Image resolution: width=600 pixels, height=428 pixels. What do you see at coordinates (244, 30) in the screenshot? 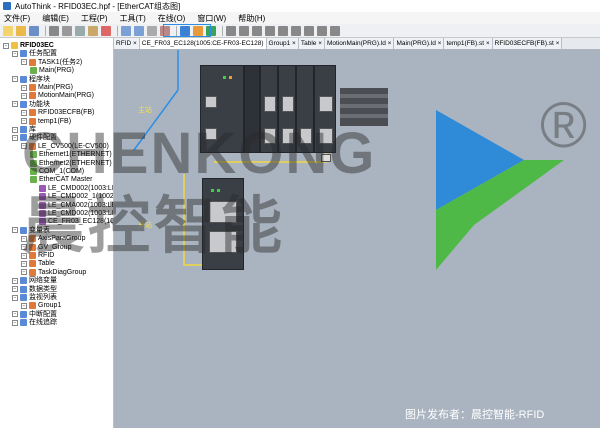
I see `run-icon` at bounding box center [244, 30].